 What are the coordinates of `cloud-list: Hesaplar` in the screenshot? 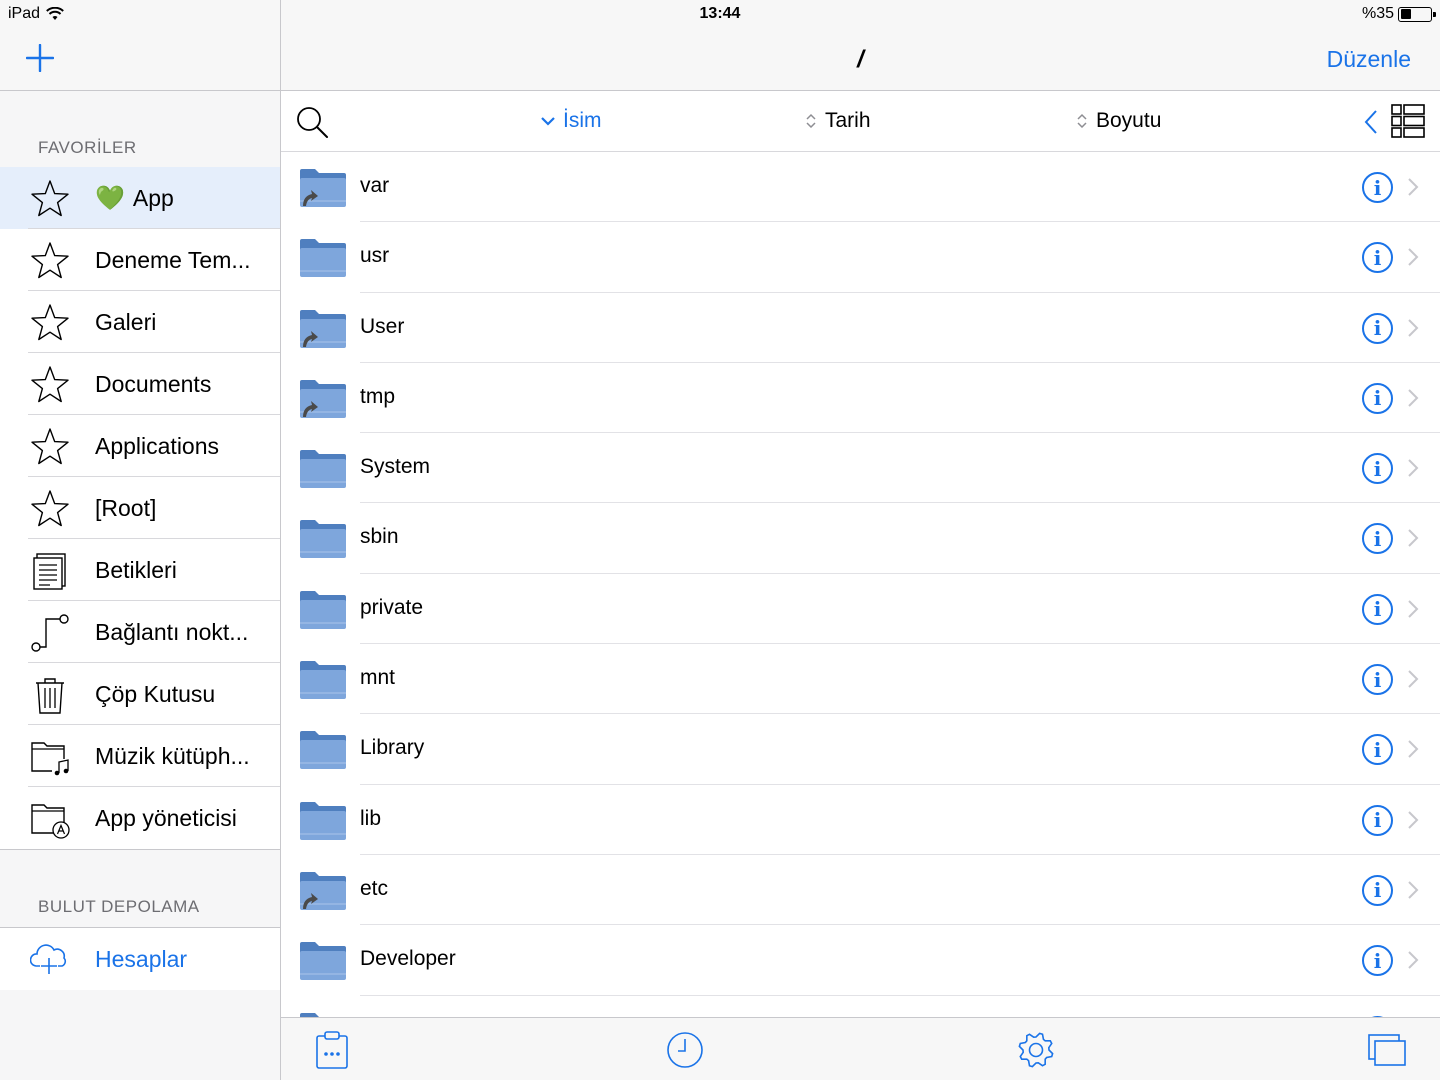 It's located at (140, 958).